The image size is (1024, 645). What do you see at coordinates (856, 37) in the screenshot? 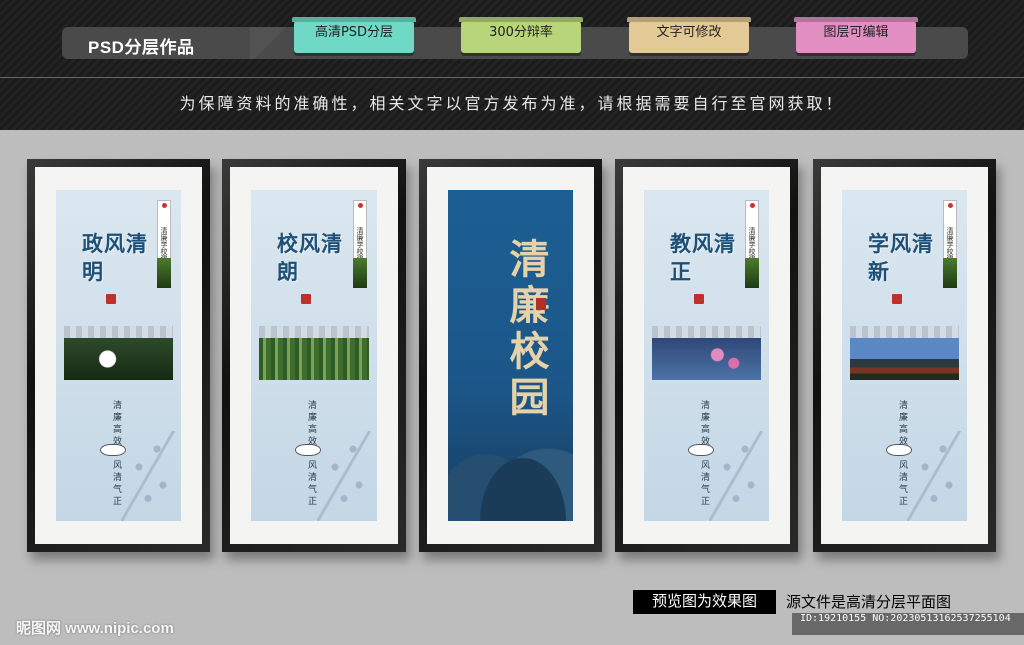
I see `tag-editable-layers: 图层可编辑` at bounding box center [856, 37].